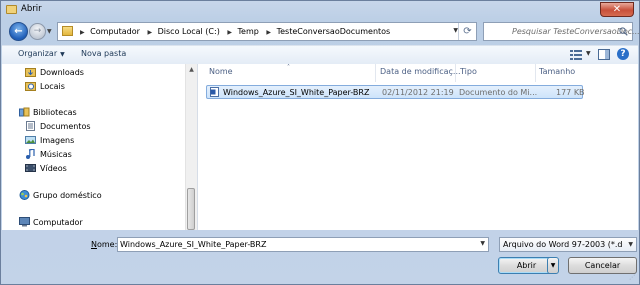 This screenshot has width=640, height=285. I want to click on title-bar: Abrir ✕, so click(320, 10).